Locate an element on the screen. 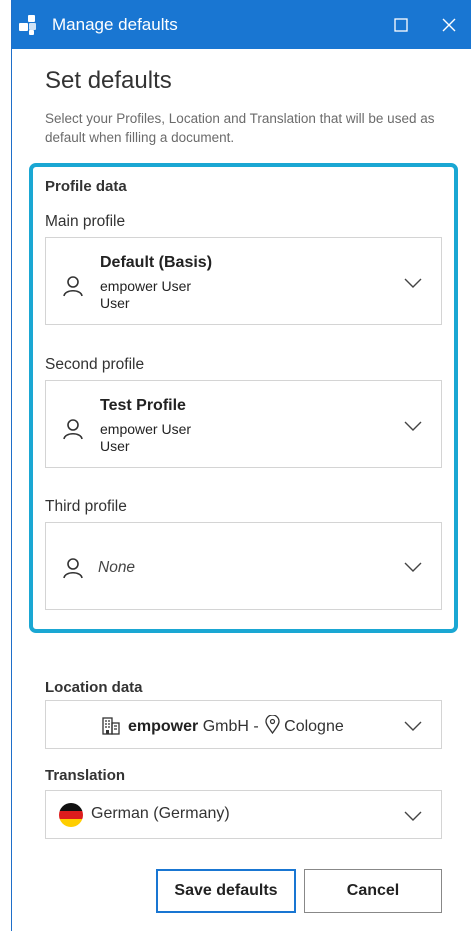  translation-select: German (Germany) is located at coordinates (243, 814).